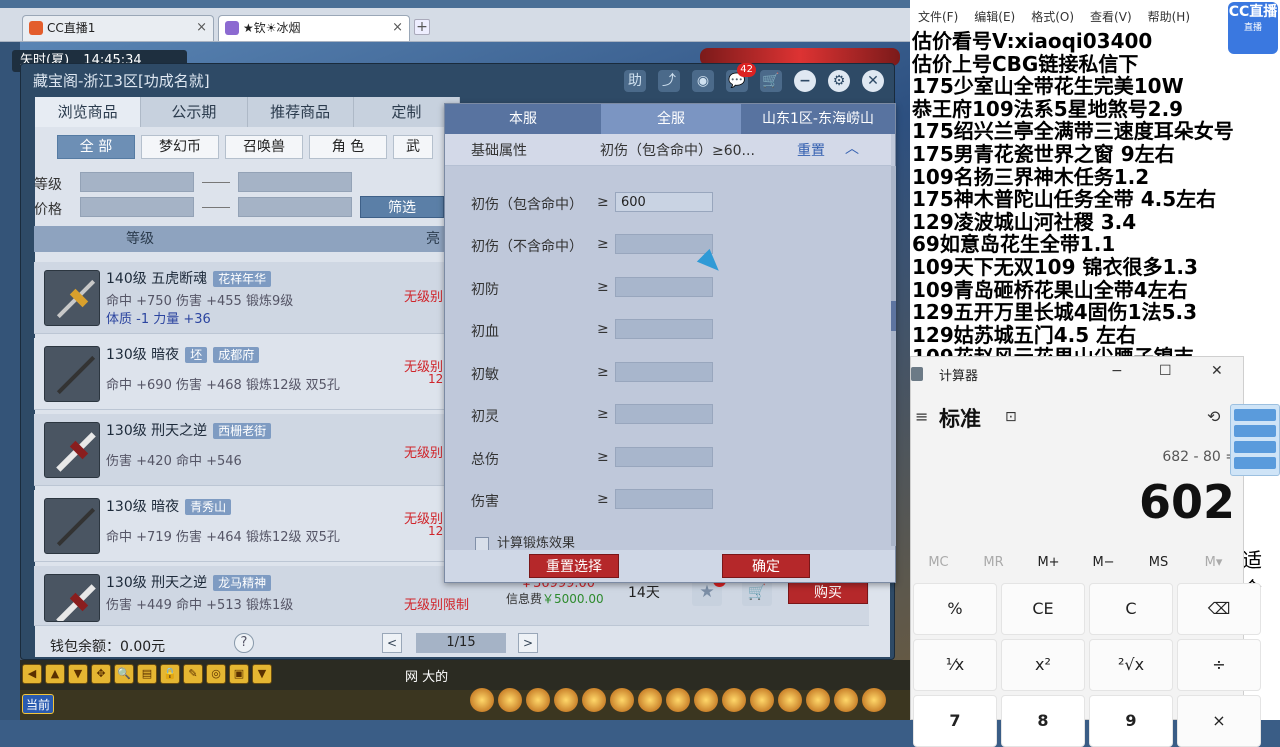 The image size is (1280, 747). I want to click on new-tab-button: +, so click(422, 27).